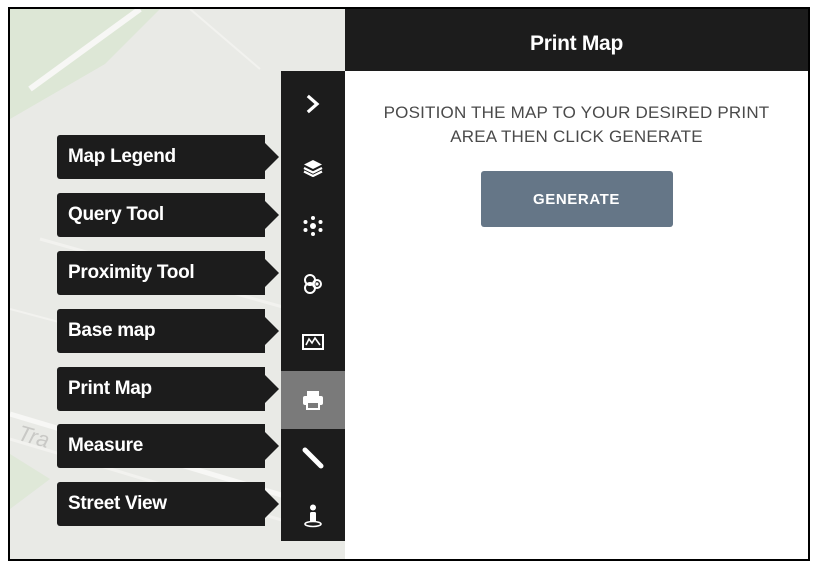  What do you see at coordinates (168, 331) in the screenshot?
I see `tooltip-base-map: Base map` at bounding box center [168, 331].